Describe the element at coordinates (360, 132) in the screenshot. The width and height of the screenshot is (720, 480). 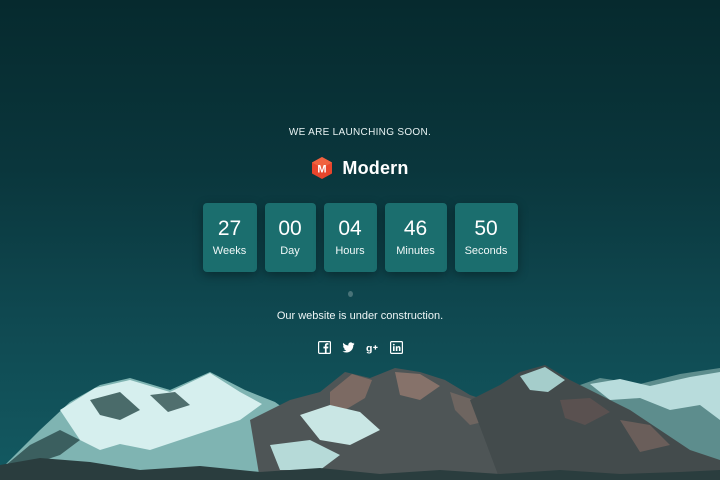
I see `launch-tagline: WE ARE LAUNCHING SOON.` at that location.